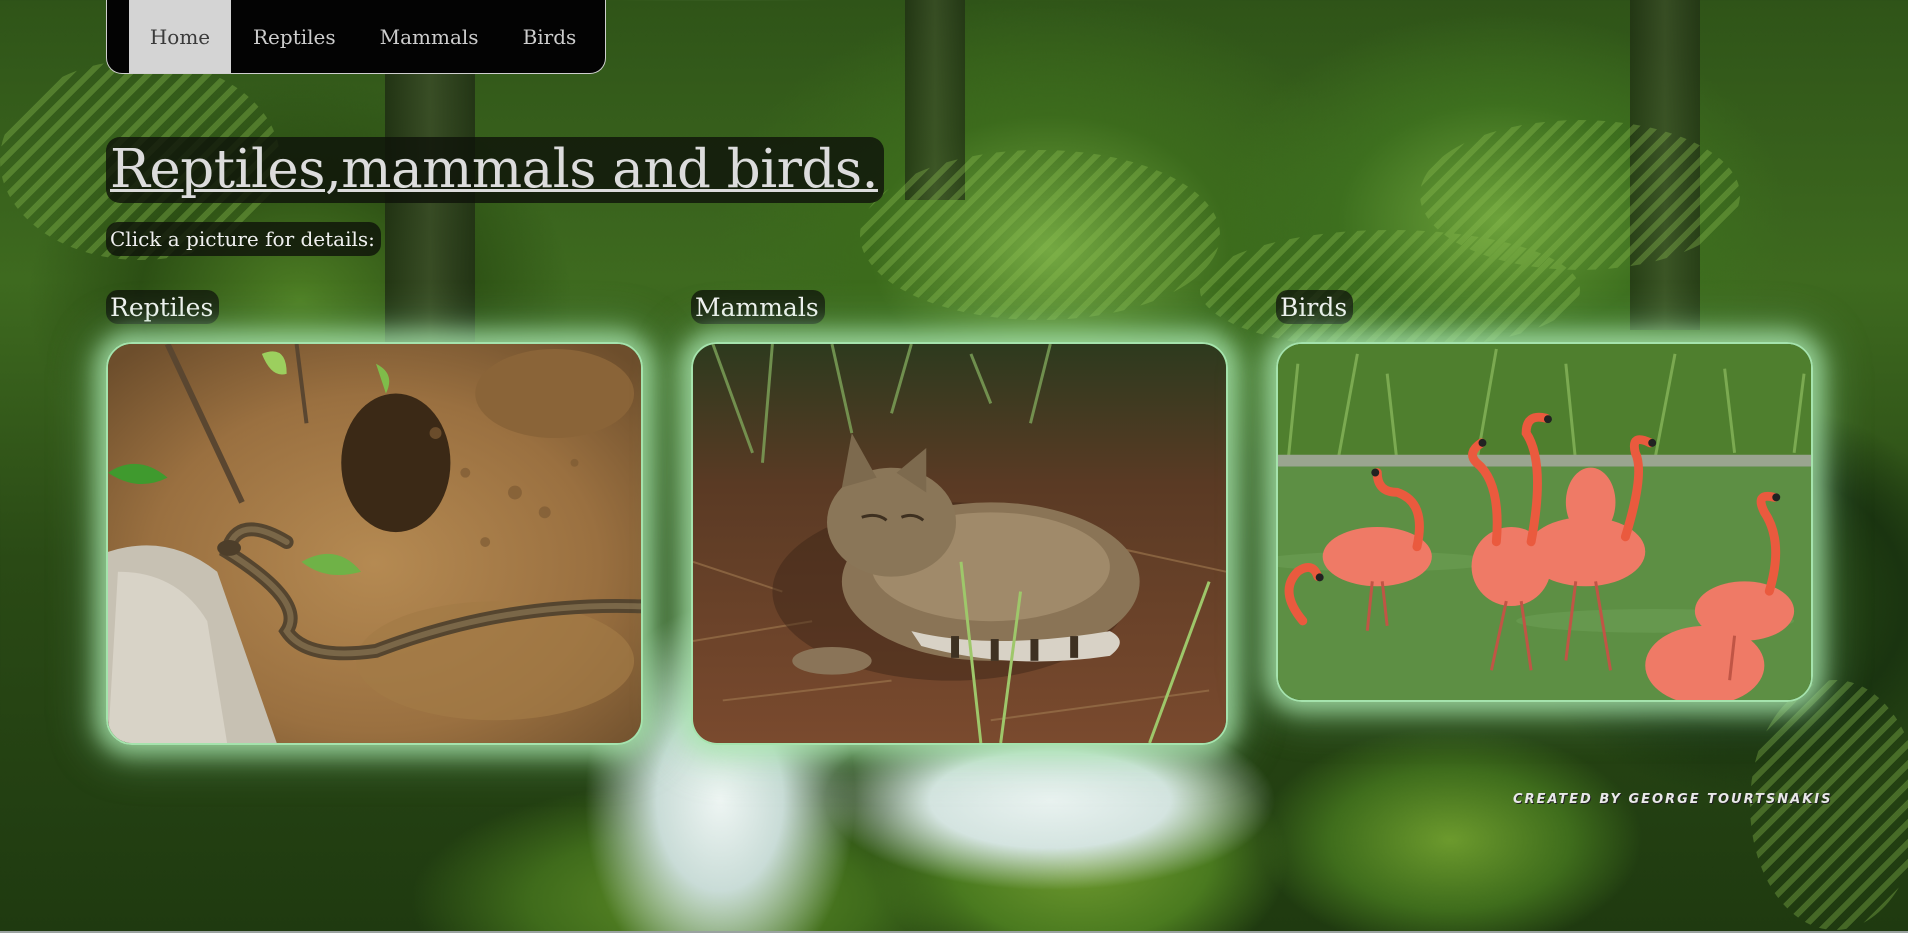  Describe the element at coordinates (163, 307) in the screenshot. I see `section-label-reptiles: Reptiles` at that location.